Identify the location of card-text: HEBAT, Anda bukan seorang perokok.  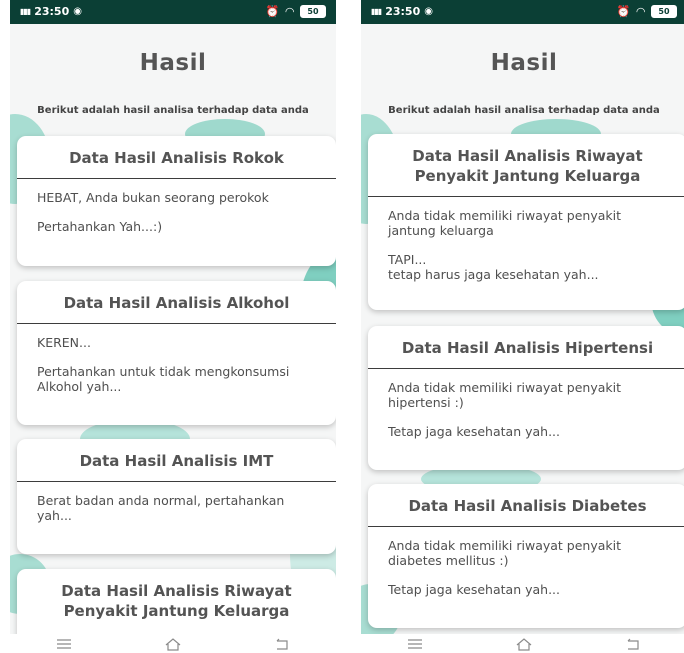
(153, 197).